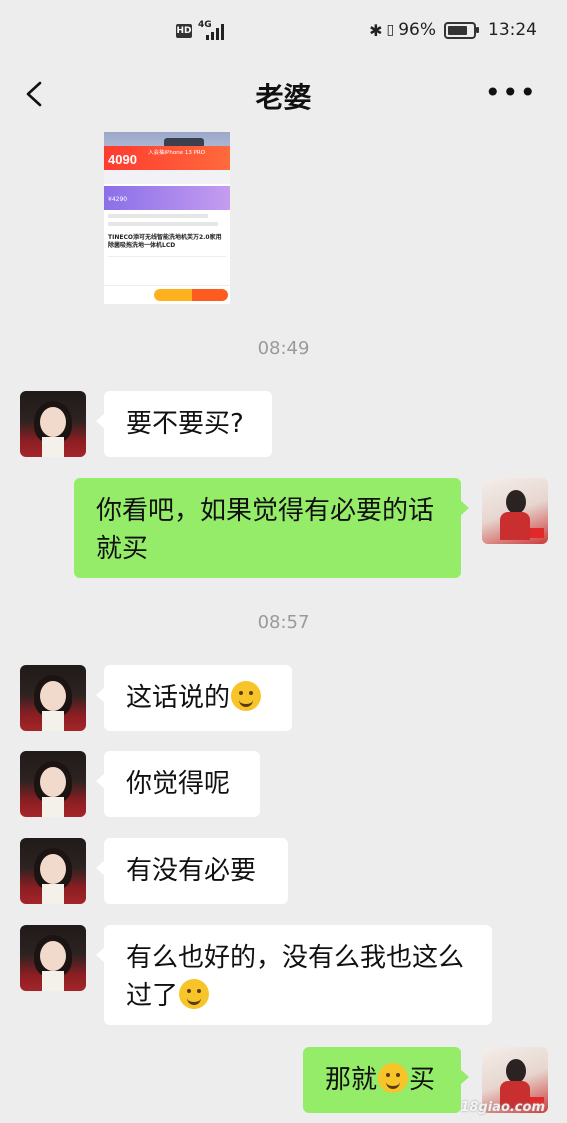  What do you see at coordinates (502, 1107) in the screenshot?
I see `watermark: 18giao.com` at bounding box center [502, 1107].